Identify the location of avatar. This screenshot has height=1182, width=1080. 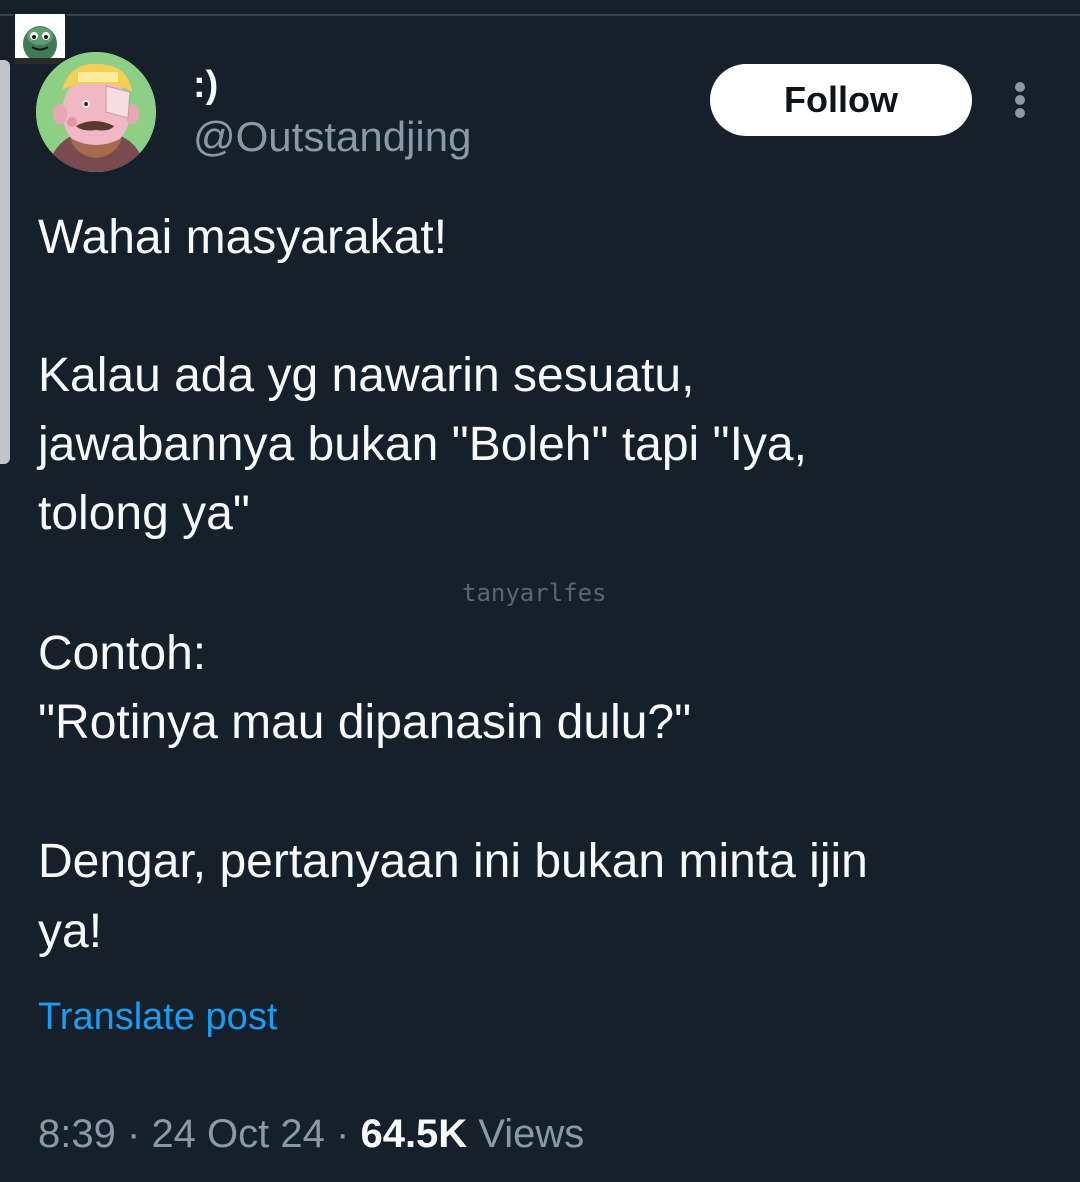
(96, 112).